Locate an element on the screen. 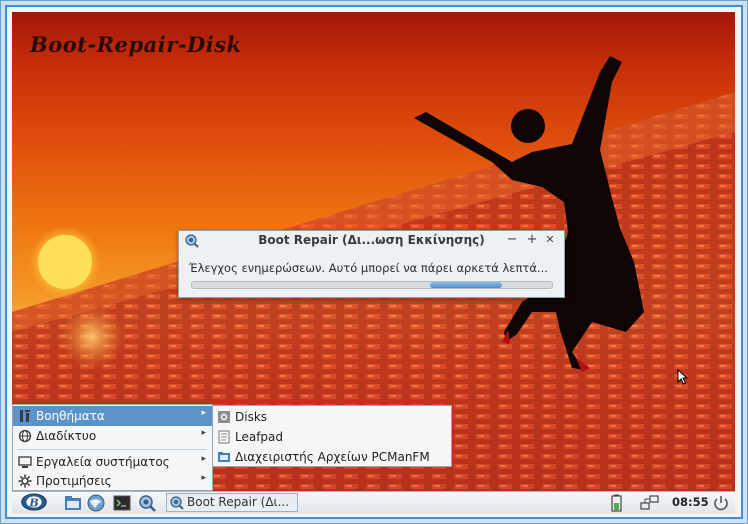  menu-item-label: Βοηθήματα is located at coordinates (70, 416).